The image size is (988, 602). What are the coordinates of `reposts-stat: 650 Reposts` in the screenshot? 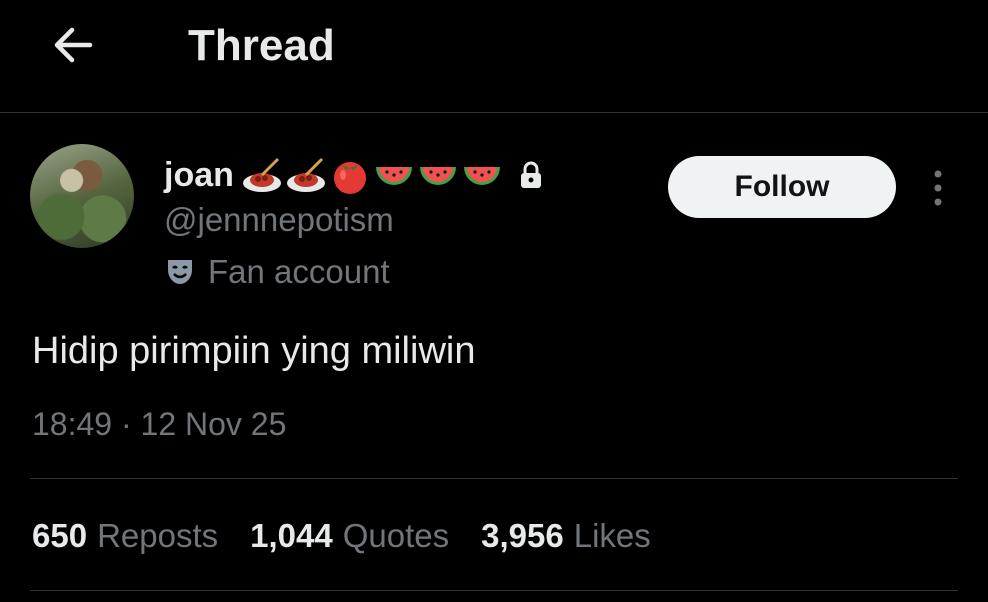 It's located at (125, 536).